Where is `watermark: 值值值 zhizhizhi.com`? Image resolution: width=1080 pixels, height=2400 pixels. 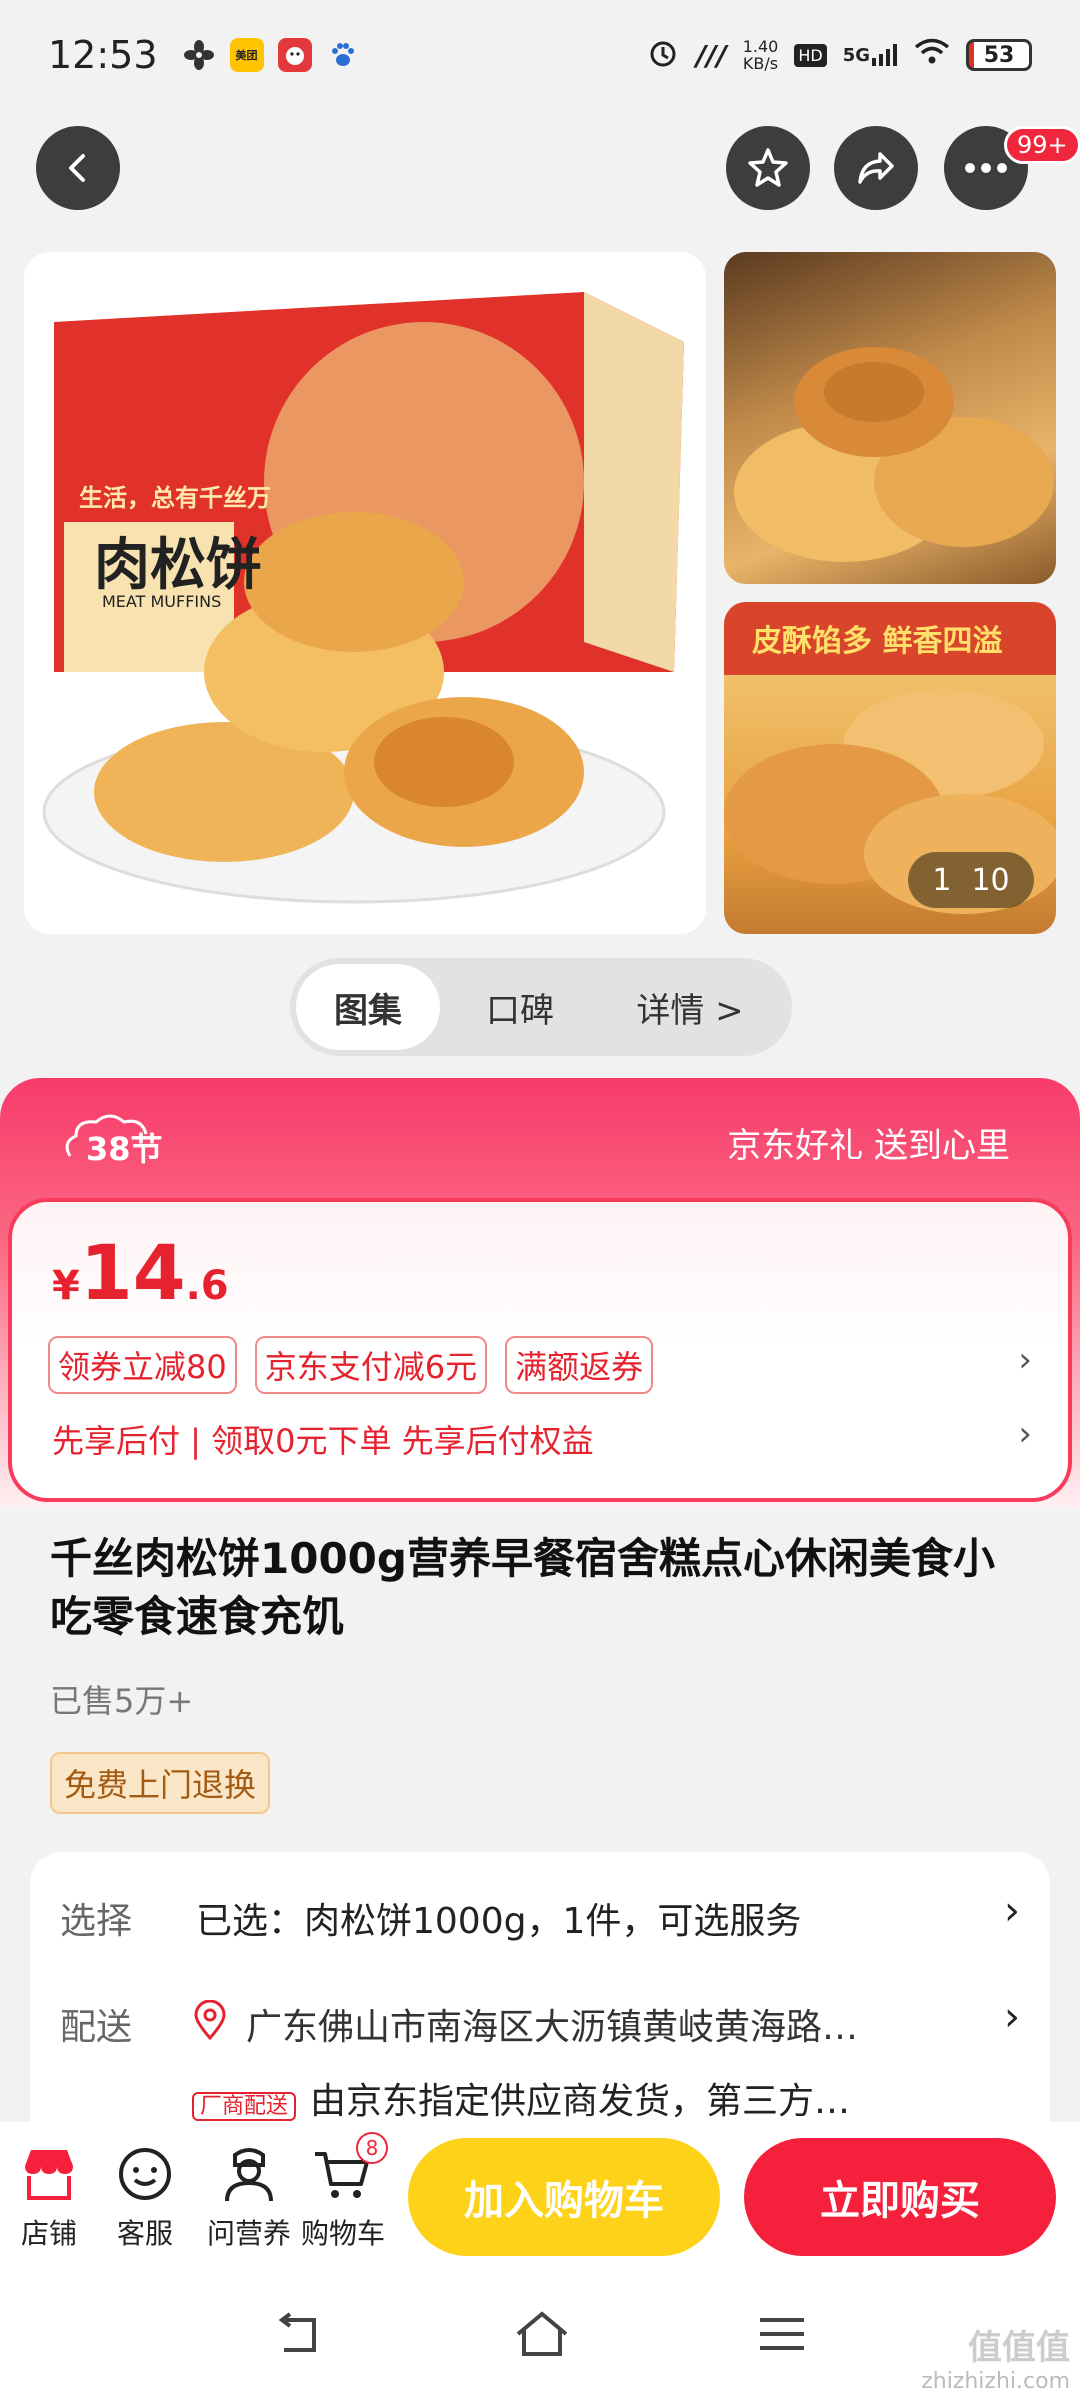
watermark: 值值值 zhizhizhi.com is located at coordinates (995, 2357).